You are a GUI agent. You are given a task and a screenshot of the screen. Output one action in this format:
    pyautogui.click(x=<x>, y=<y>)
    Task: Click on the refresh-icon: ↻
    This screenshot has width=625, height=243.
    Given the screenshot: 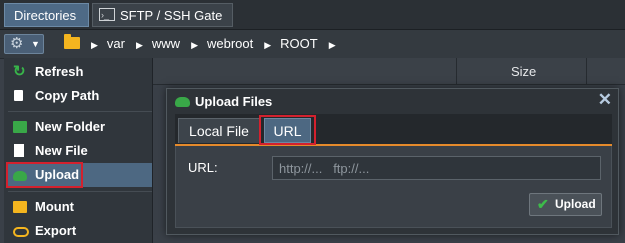 What is the action you would take?
    pyautogui.click(x=19, y=71)
    